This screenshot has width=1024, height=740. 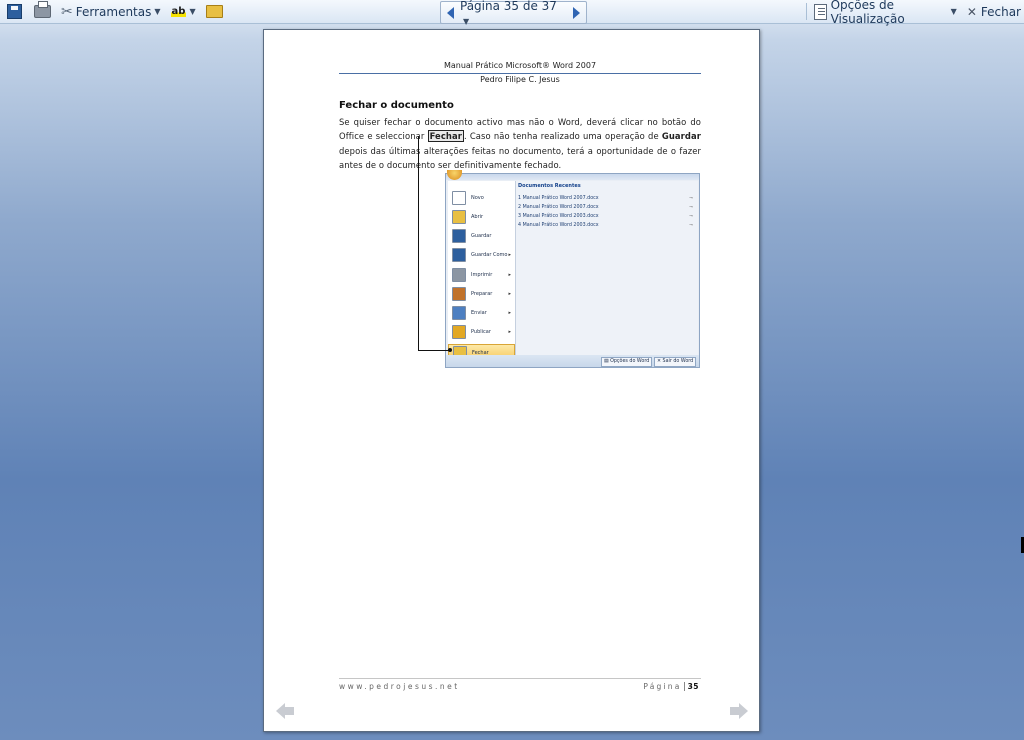 I want to click on recent-item: 1 Manual Prático Word 2007.docx ⊸, so click(x=607, y=200).